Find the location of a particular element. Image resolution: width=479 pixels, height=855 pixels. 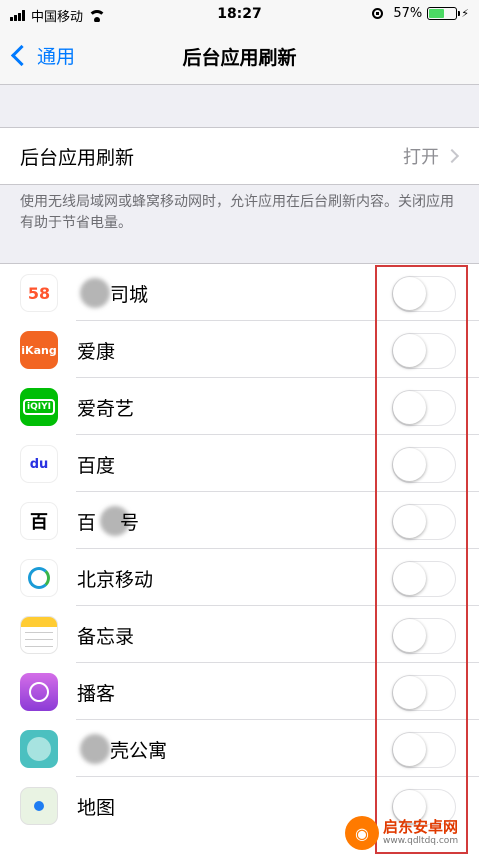

navigation-bar: 通用 后台应用刷新 is located at coordinates (239, 57).